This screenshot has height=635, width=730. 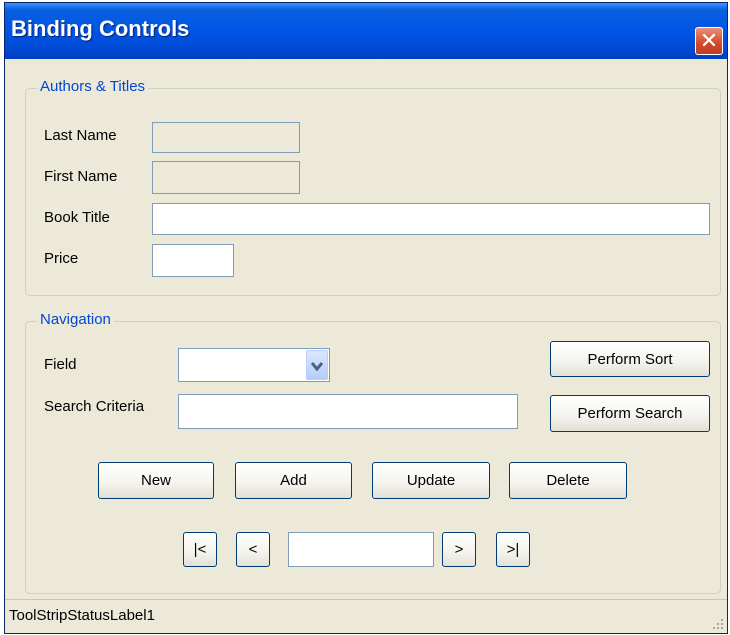 I want to click on record-position-input, so click(x=361, y=549).